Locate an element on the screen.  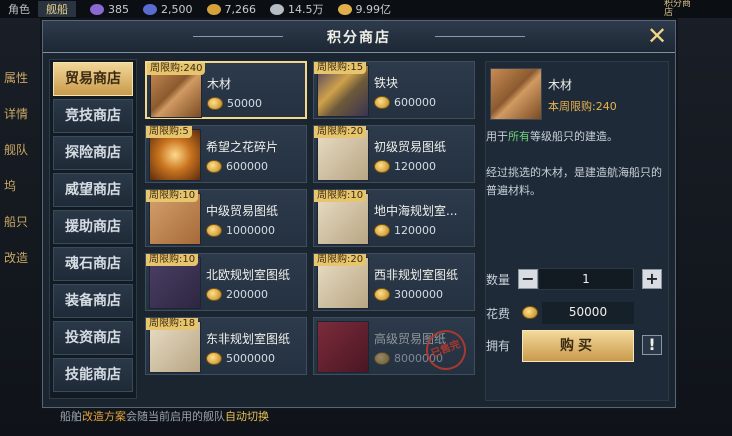
shop-item: 周限购:20 初级贸易图纸 120000 is located at coordinates (394, 154).